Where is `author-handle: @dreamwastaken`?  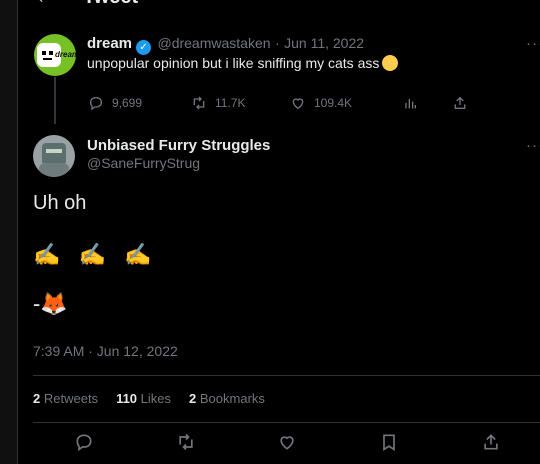 author-handle: @dreamwastaken is located at coordinates (213, 43).